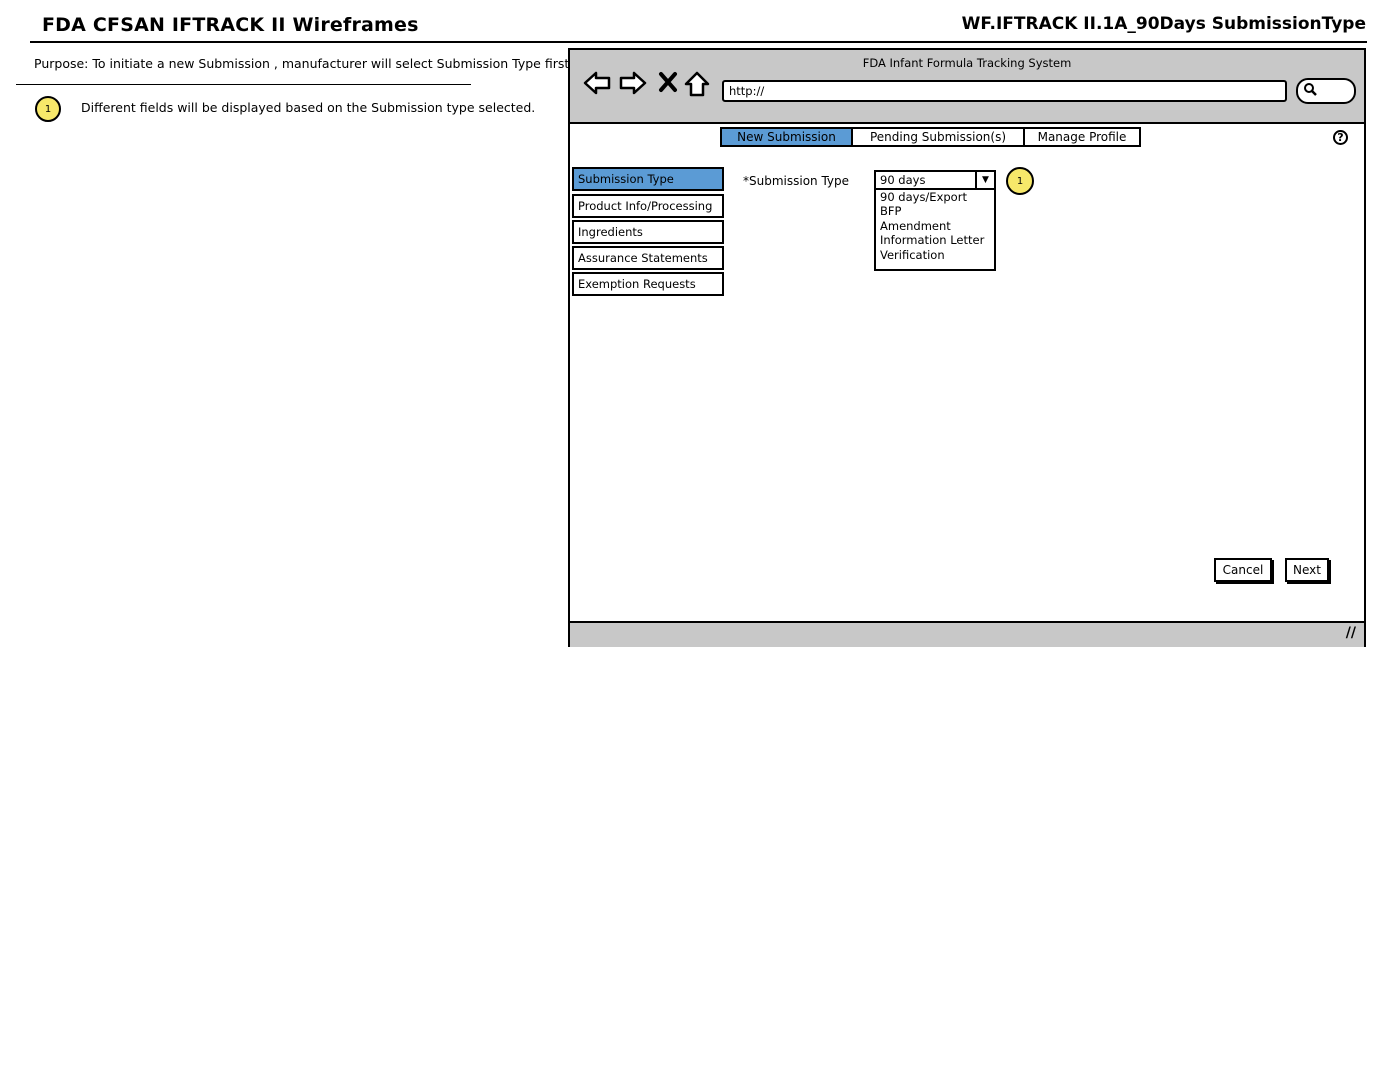 This screenshot has width=1386, height=1071. Describe the element at coordinates (1310, 90) in the screenshot. I see `search-icon` at that location.